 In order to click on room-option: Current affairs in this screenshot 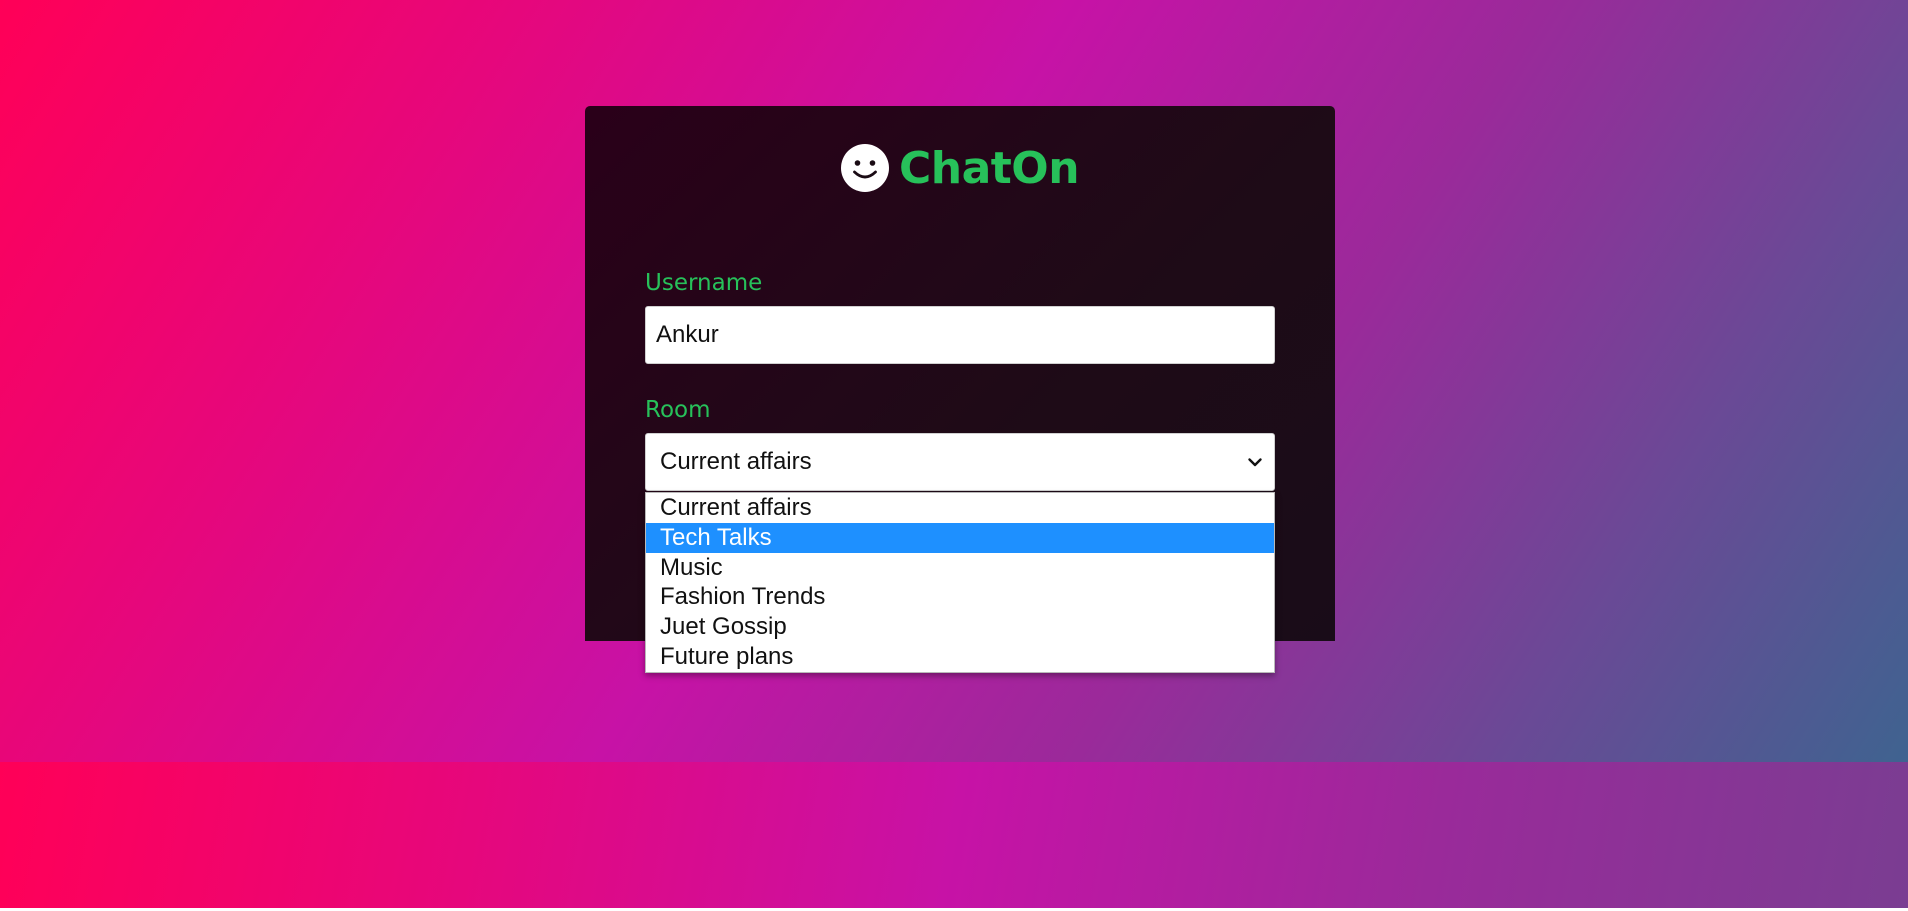, I will do `click(960, 508)`.